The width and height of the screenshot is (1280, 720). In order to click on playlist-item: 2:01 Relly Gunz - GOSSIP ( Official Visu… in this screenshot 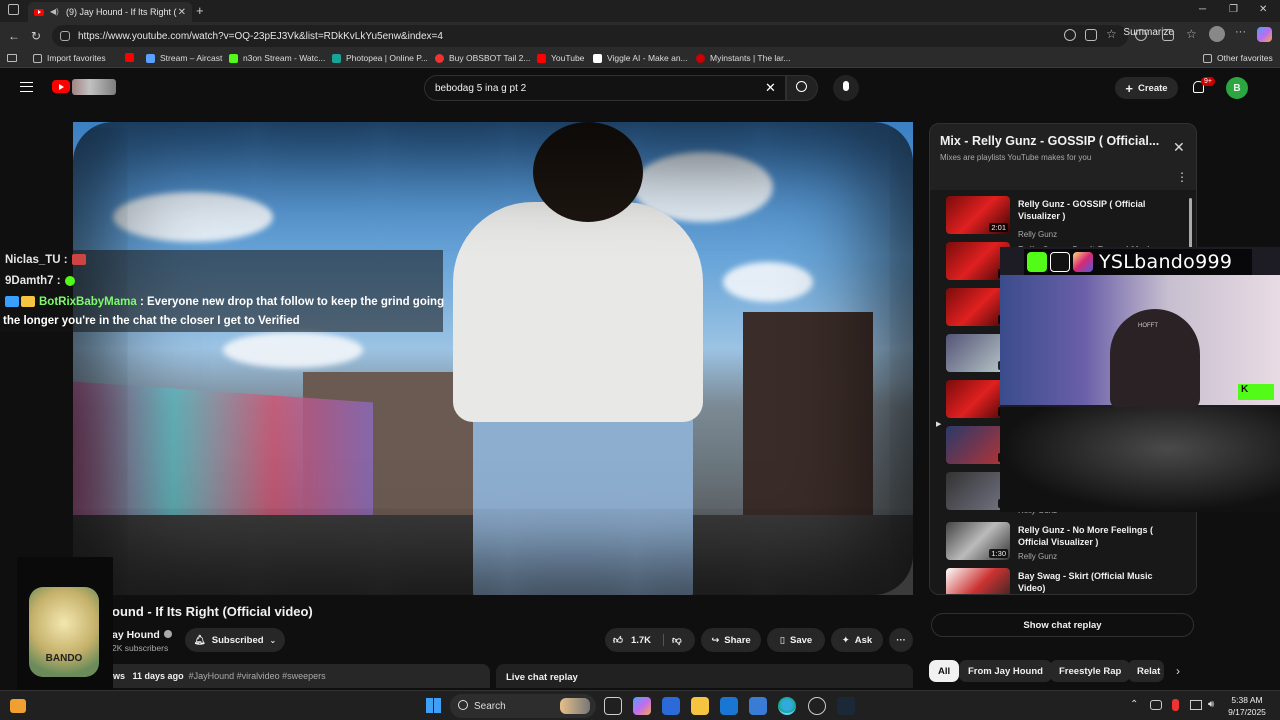, I will do `click(1066, 217)`.